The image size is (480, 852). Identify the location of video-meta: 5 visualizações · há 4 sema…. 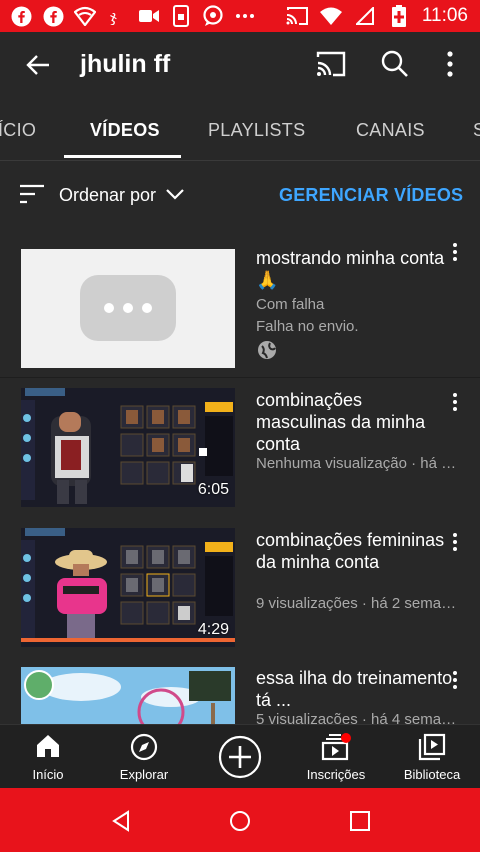
(356, 717).